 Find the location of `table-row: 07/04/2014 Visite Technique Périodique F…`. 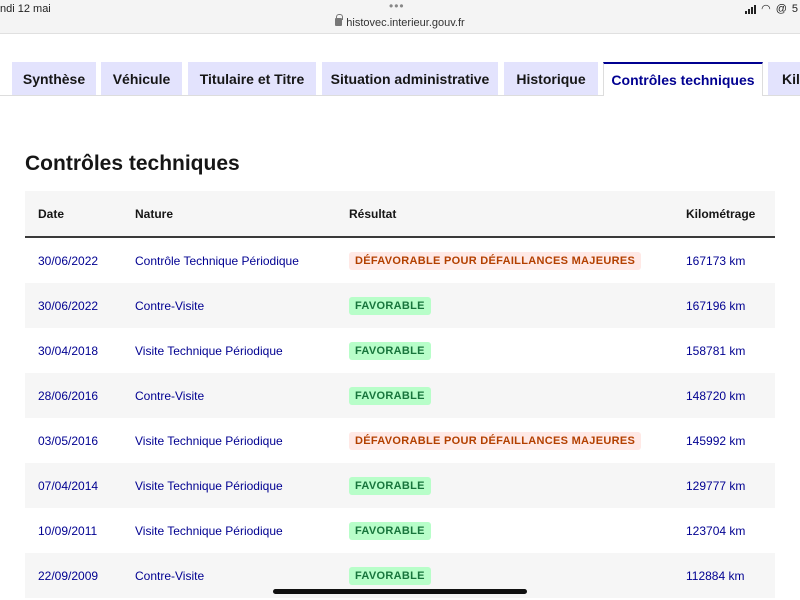

table-row: 07/04/2014 Visite Technique Périodique F… is located at coordinates (400, 485).